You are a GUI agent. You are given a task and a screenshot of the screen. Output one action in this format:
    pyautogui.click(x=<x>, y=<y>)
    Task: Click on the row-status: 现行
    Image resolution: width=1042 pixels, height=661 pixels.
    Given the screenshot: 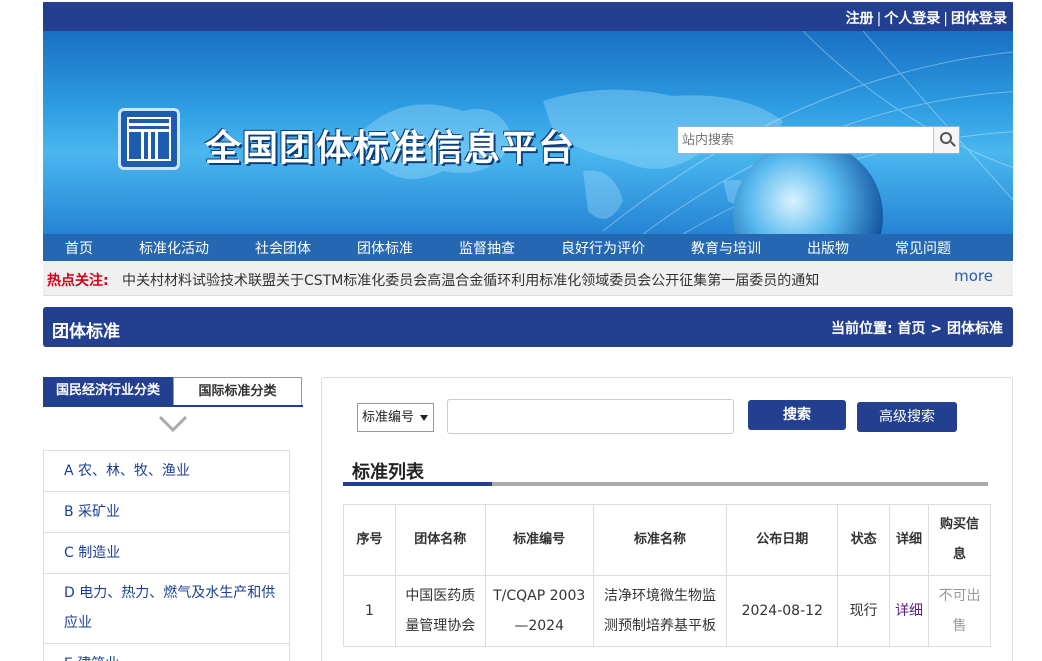 What is the action you would take?
    pyautogui.click(x=864, y=611)
    